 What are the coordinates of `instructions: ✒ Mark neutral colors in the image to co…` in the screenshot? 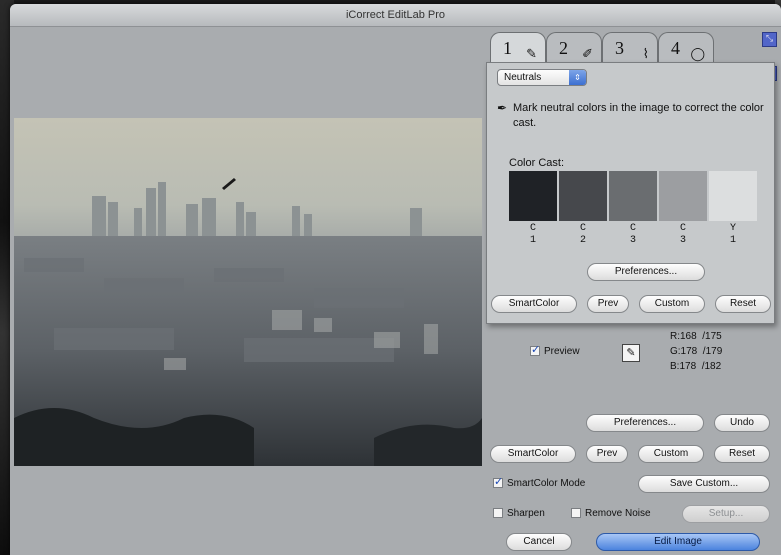 It's located at (631, 116).